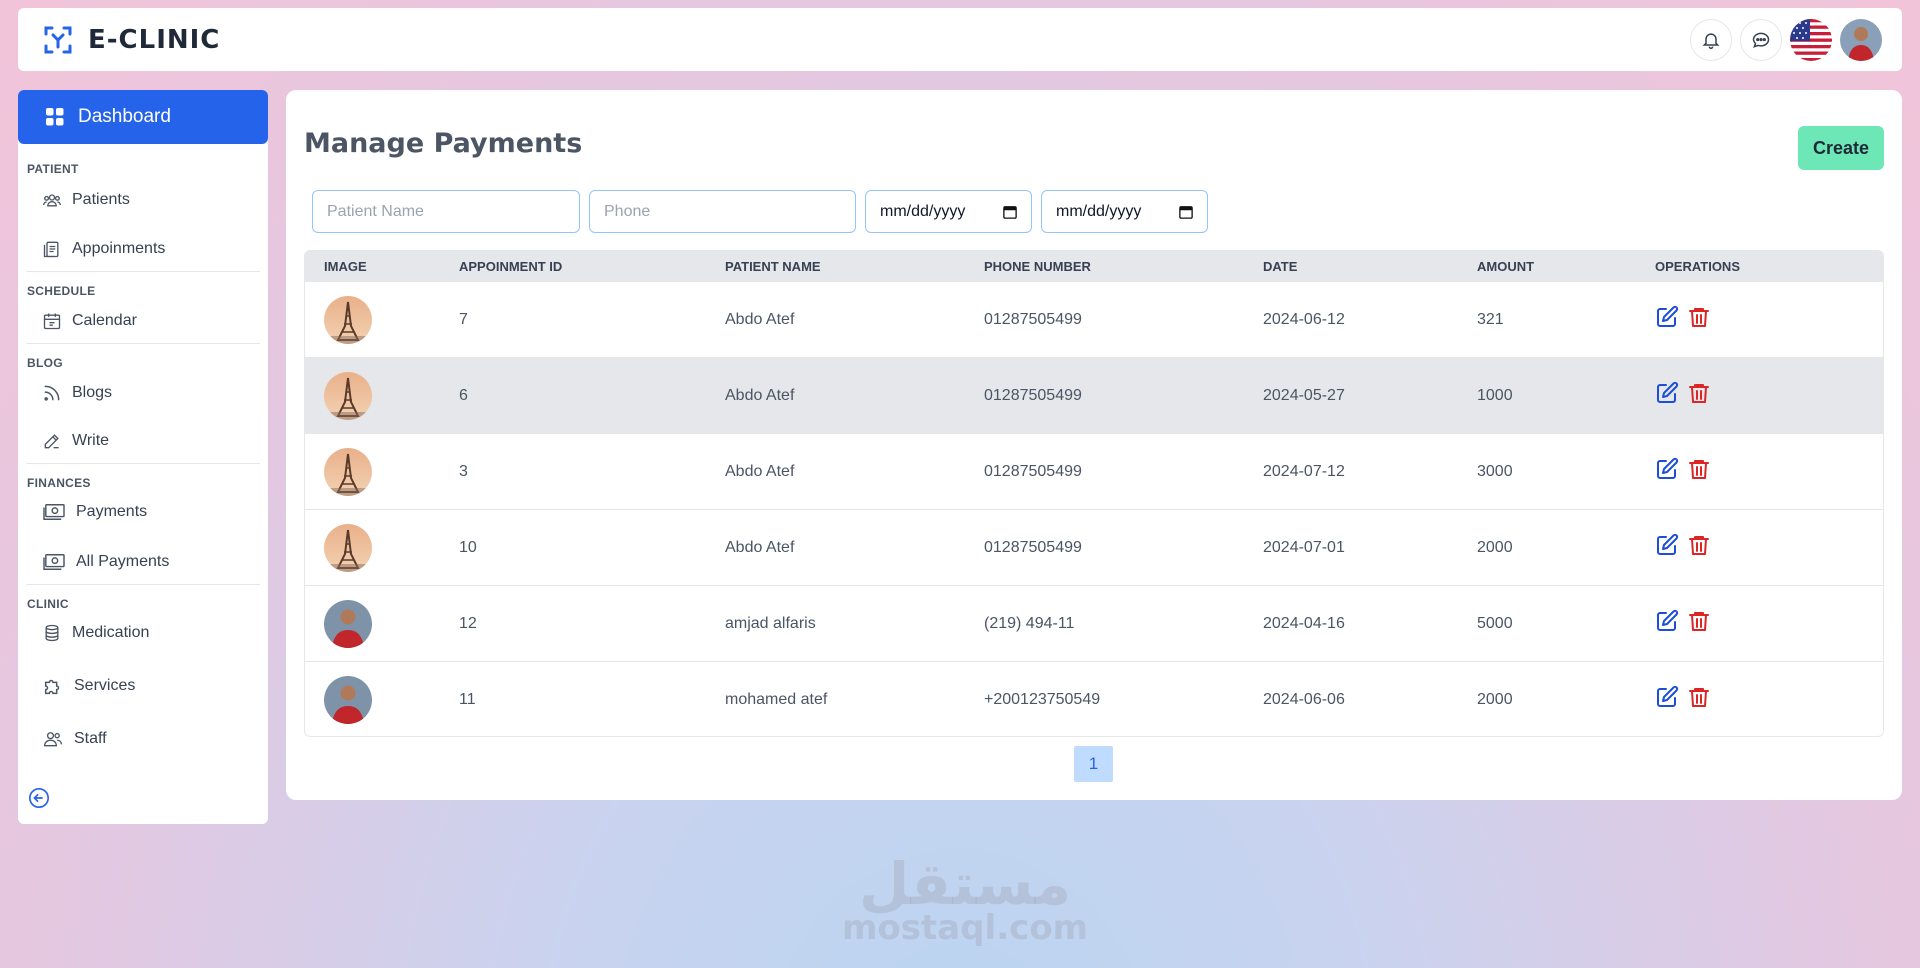  What do you see at coordinates (101, 199) in the screenshot?
I see `sidebar-item-label: Patients` at bounding box center [101, 199].